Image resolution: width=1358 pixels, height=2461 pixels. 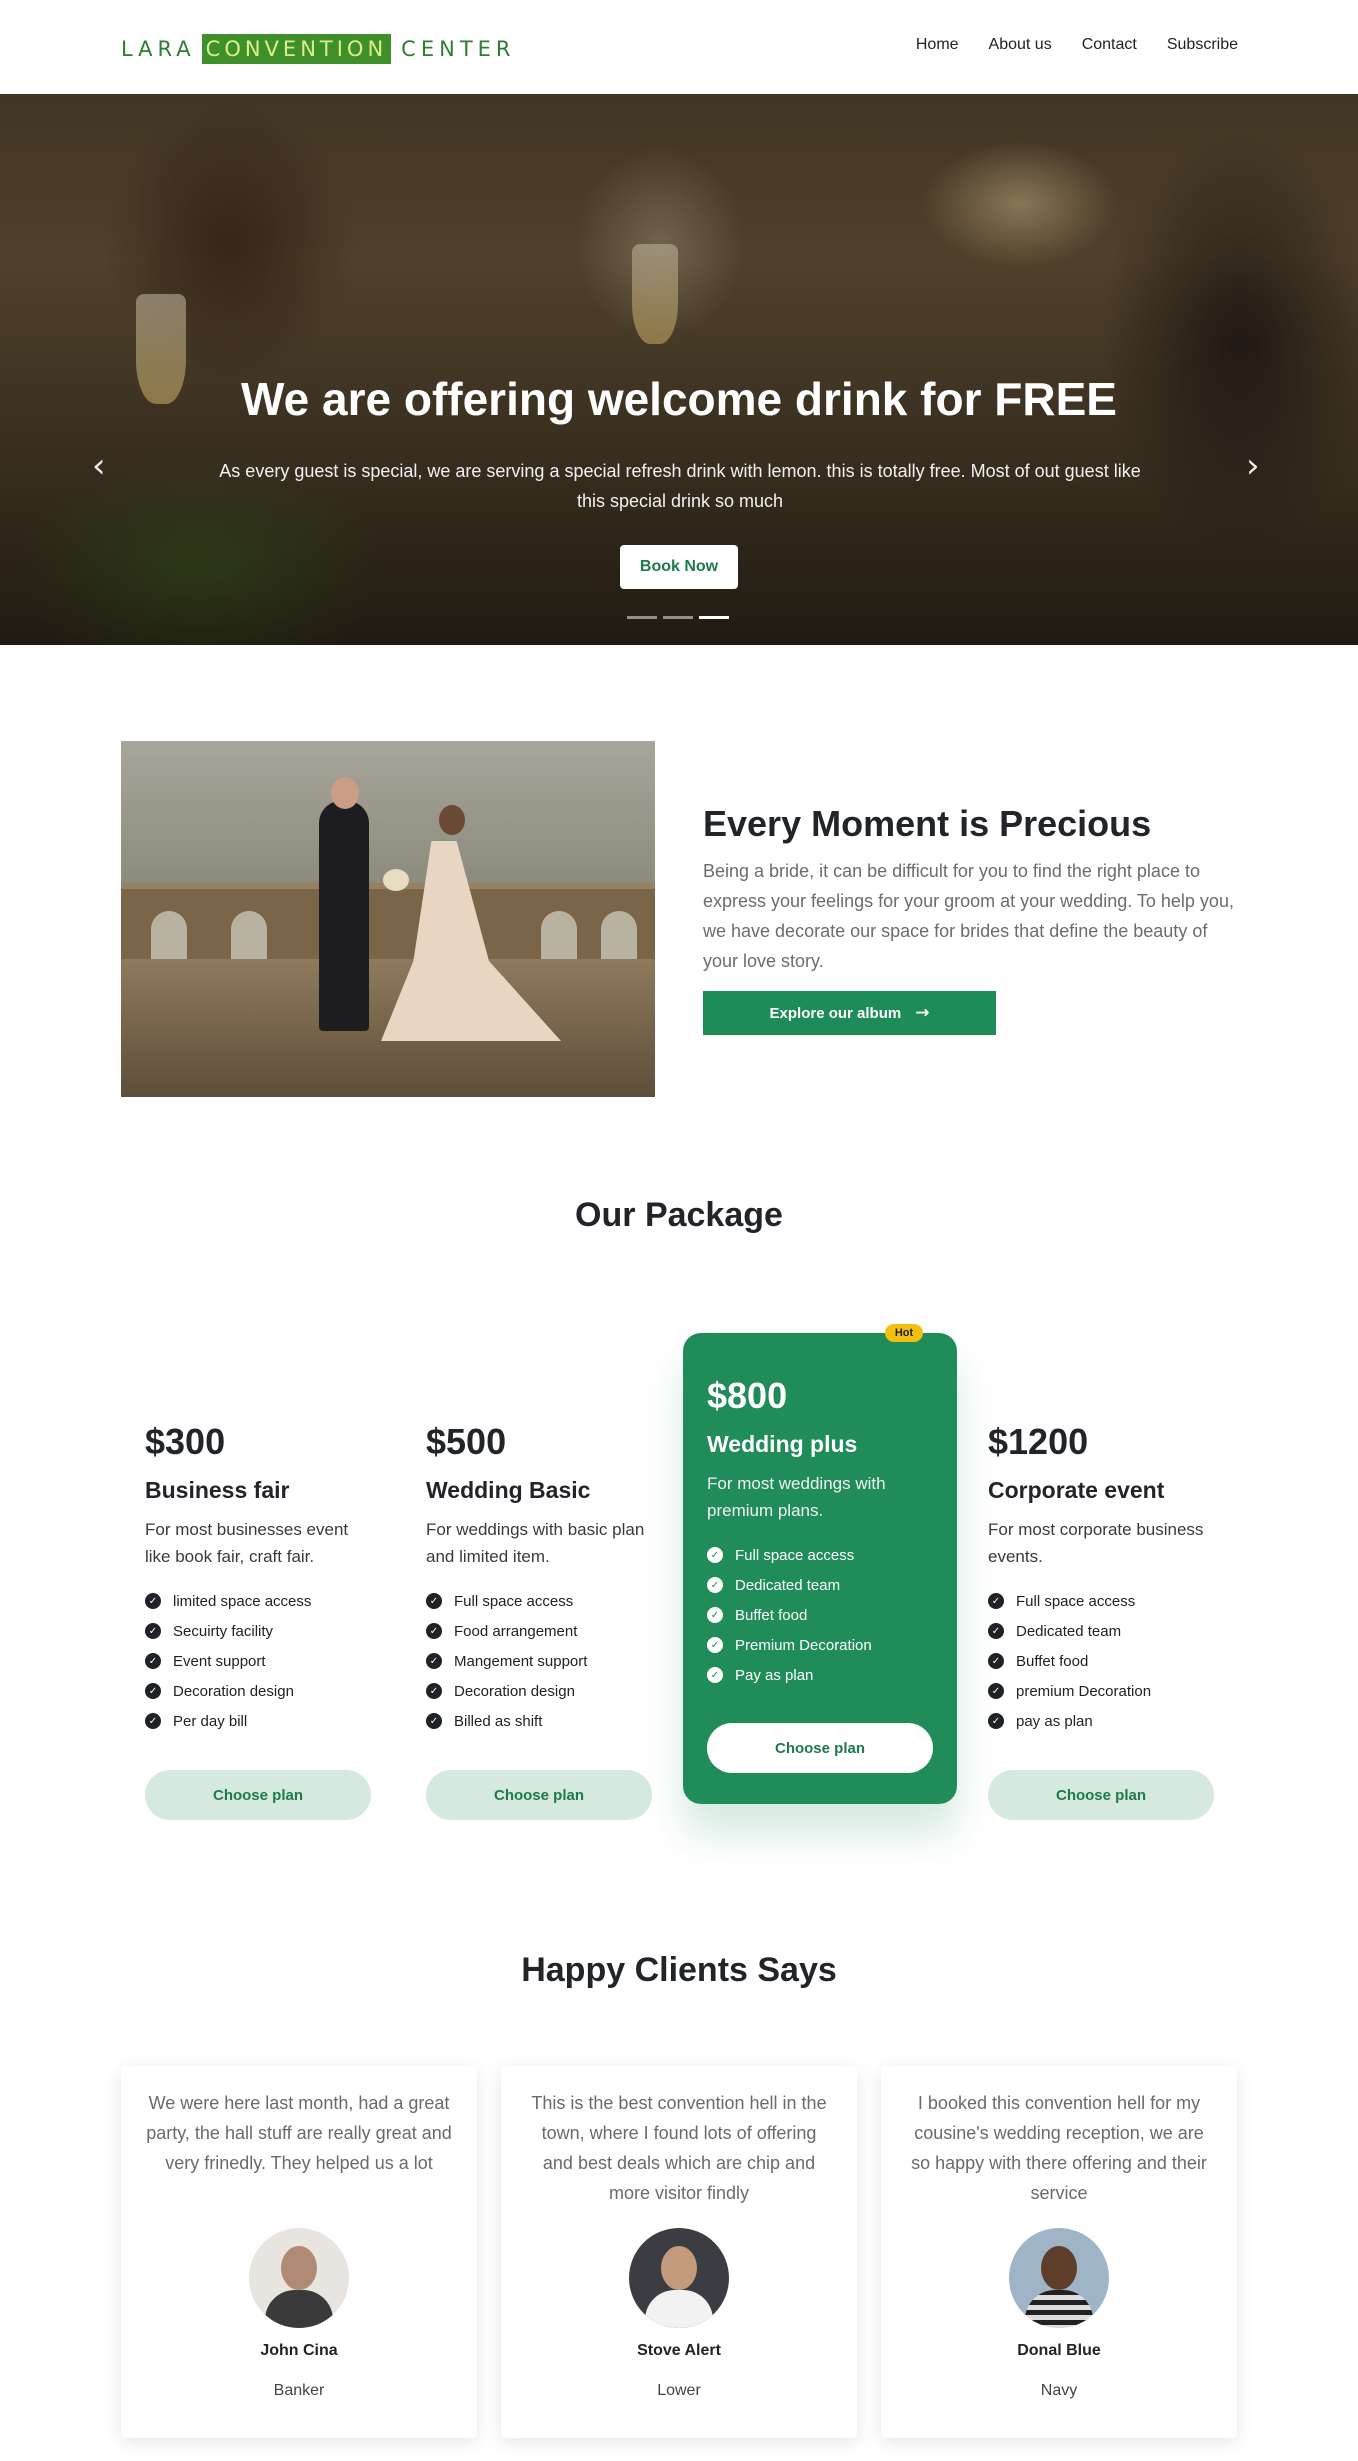 I want to click on logo: LARA CONVENTION CENTER, so click(x=318, y=49).